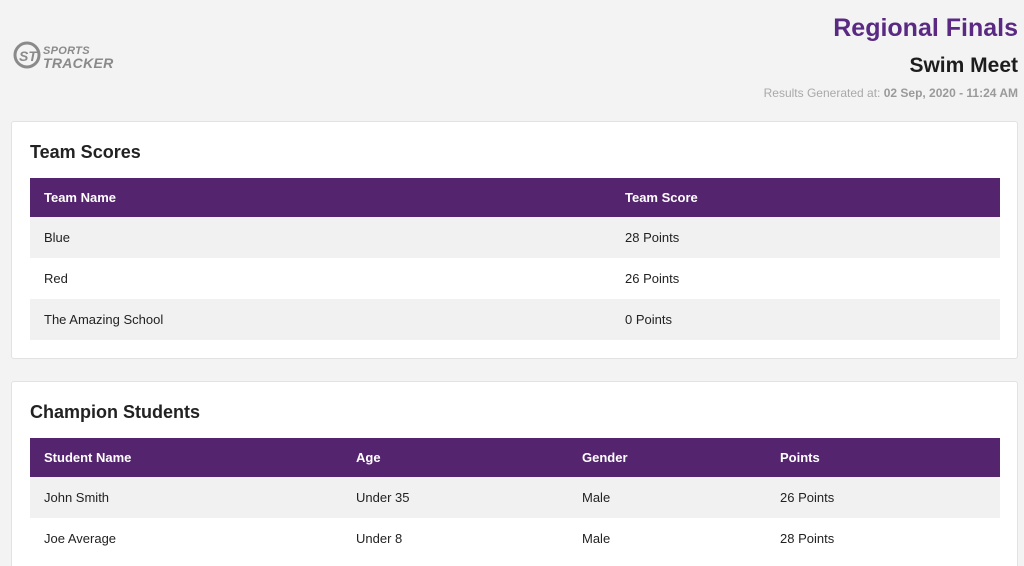 The width and height of the screenshot is (1024, 566). What do you see at coordinates (822, 93) in the screenshot?
I see `generated-label: Results Generated at:` at bounding box center [822, 93].